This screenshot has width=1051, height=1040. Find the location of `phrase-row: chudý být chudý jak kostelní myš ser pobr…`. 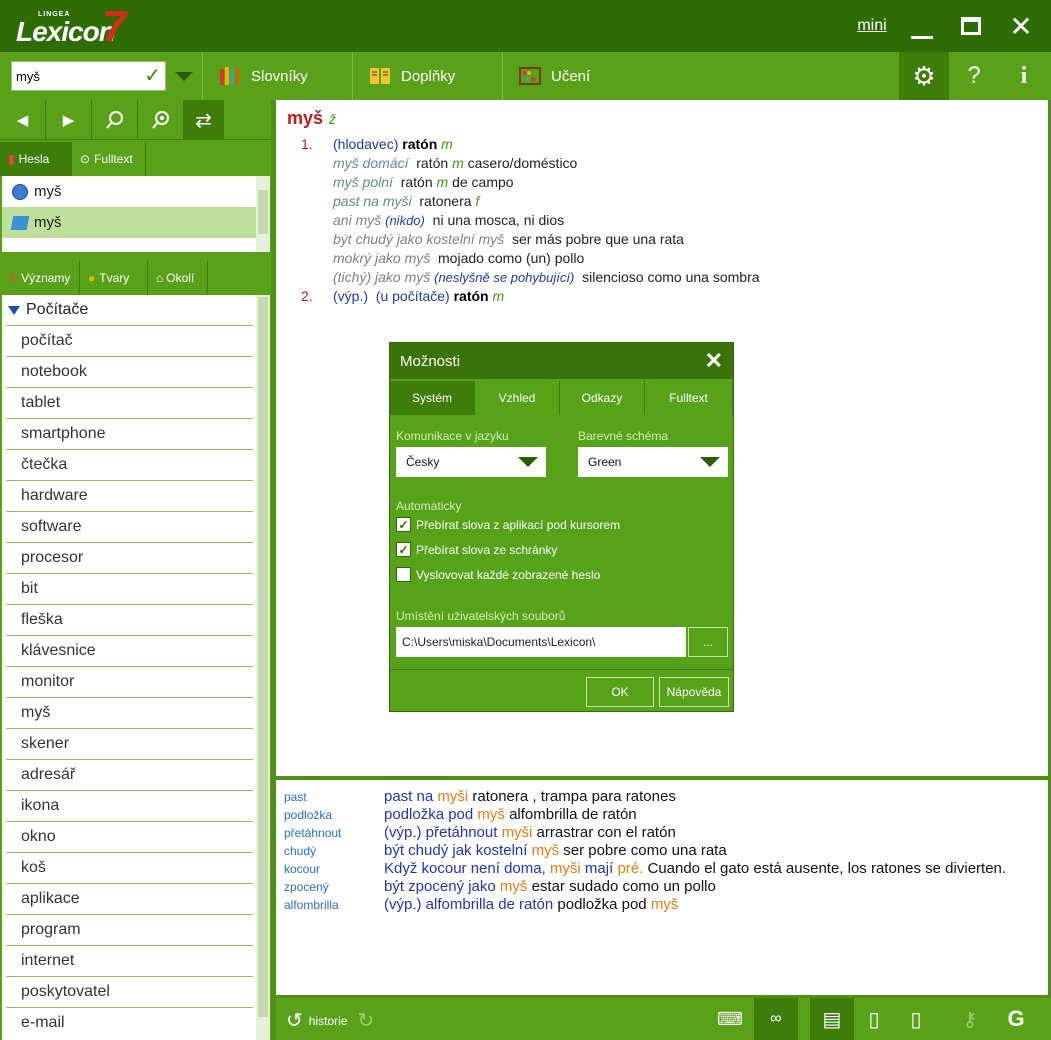

phrase-row: chudý být chudý jak kostelní myš ser pobr… is located at coordinates (662, 851).